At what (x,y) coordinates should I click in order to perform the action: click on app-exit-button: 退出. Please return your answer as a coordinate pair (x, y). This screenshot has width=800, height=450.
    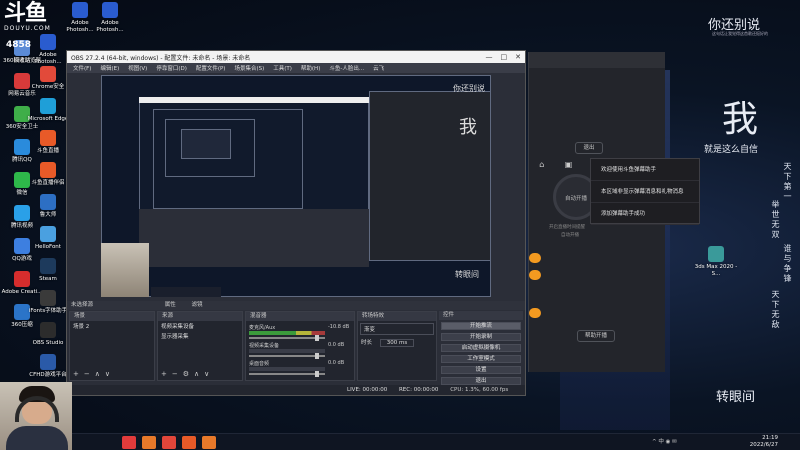
    Looking at the image, I should click on (589, 148).